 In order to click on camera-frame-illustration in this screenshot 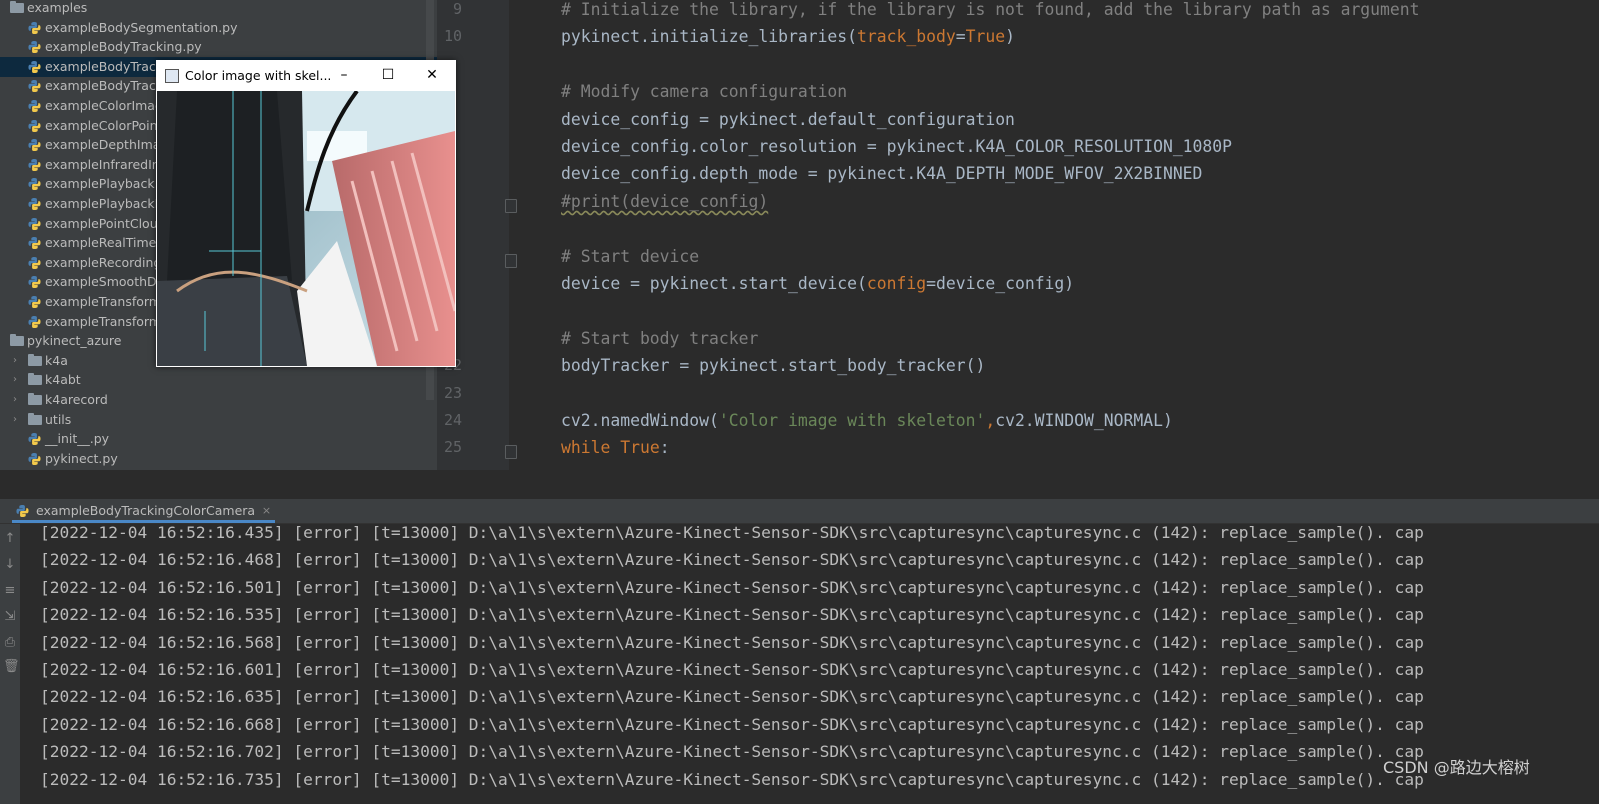, I will do `click(306, 228)`.